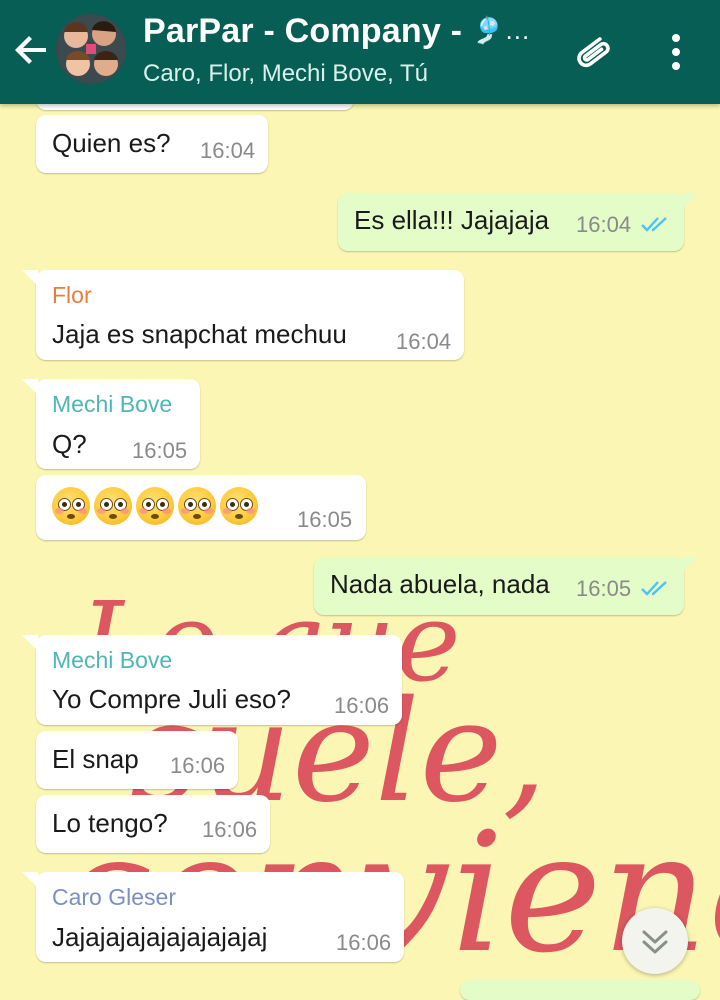  I want to click on message-text: Jaja es snapchat mechuu, so click(199, 334).